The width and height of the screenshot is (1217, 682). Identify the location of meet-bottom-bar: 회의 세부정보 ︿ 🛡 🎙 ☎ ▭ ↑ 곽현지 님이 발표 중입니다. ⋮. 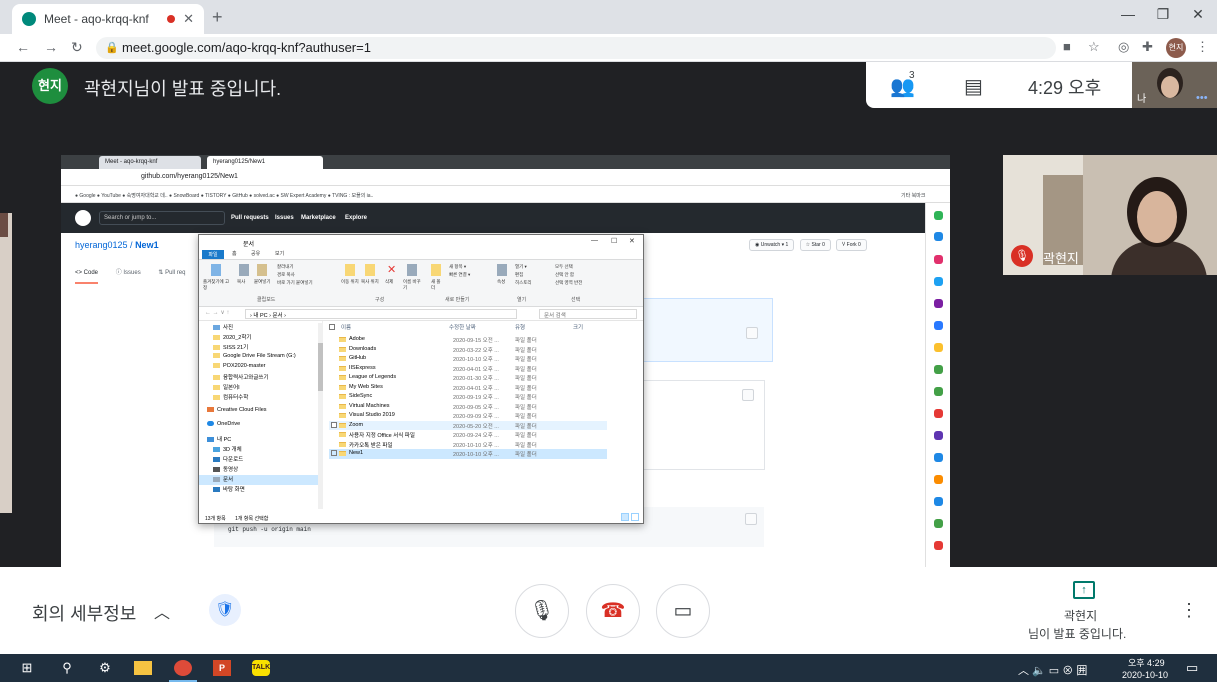
(608, 610).